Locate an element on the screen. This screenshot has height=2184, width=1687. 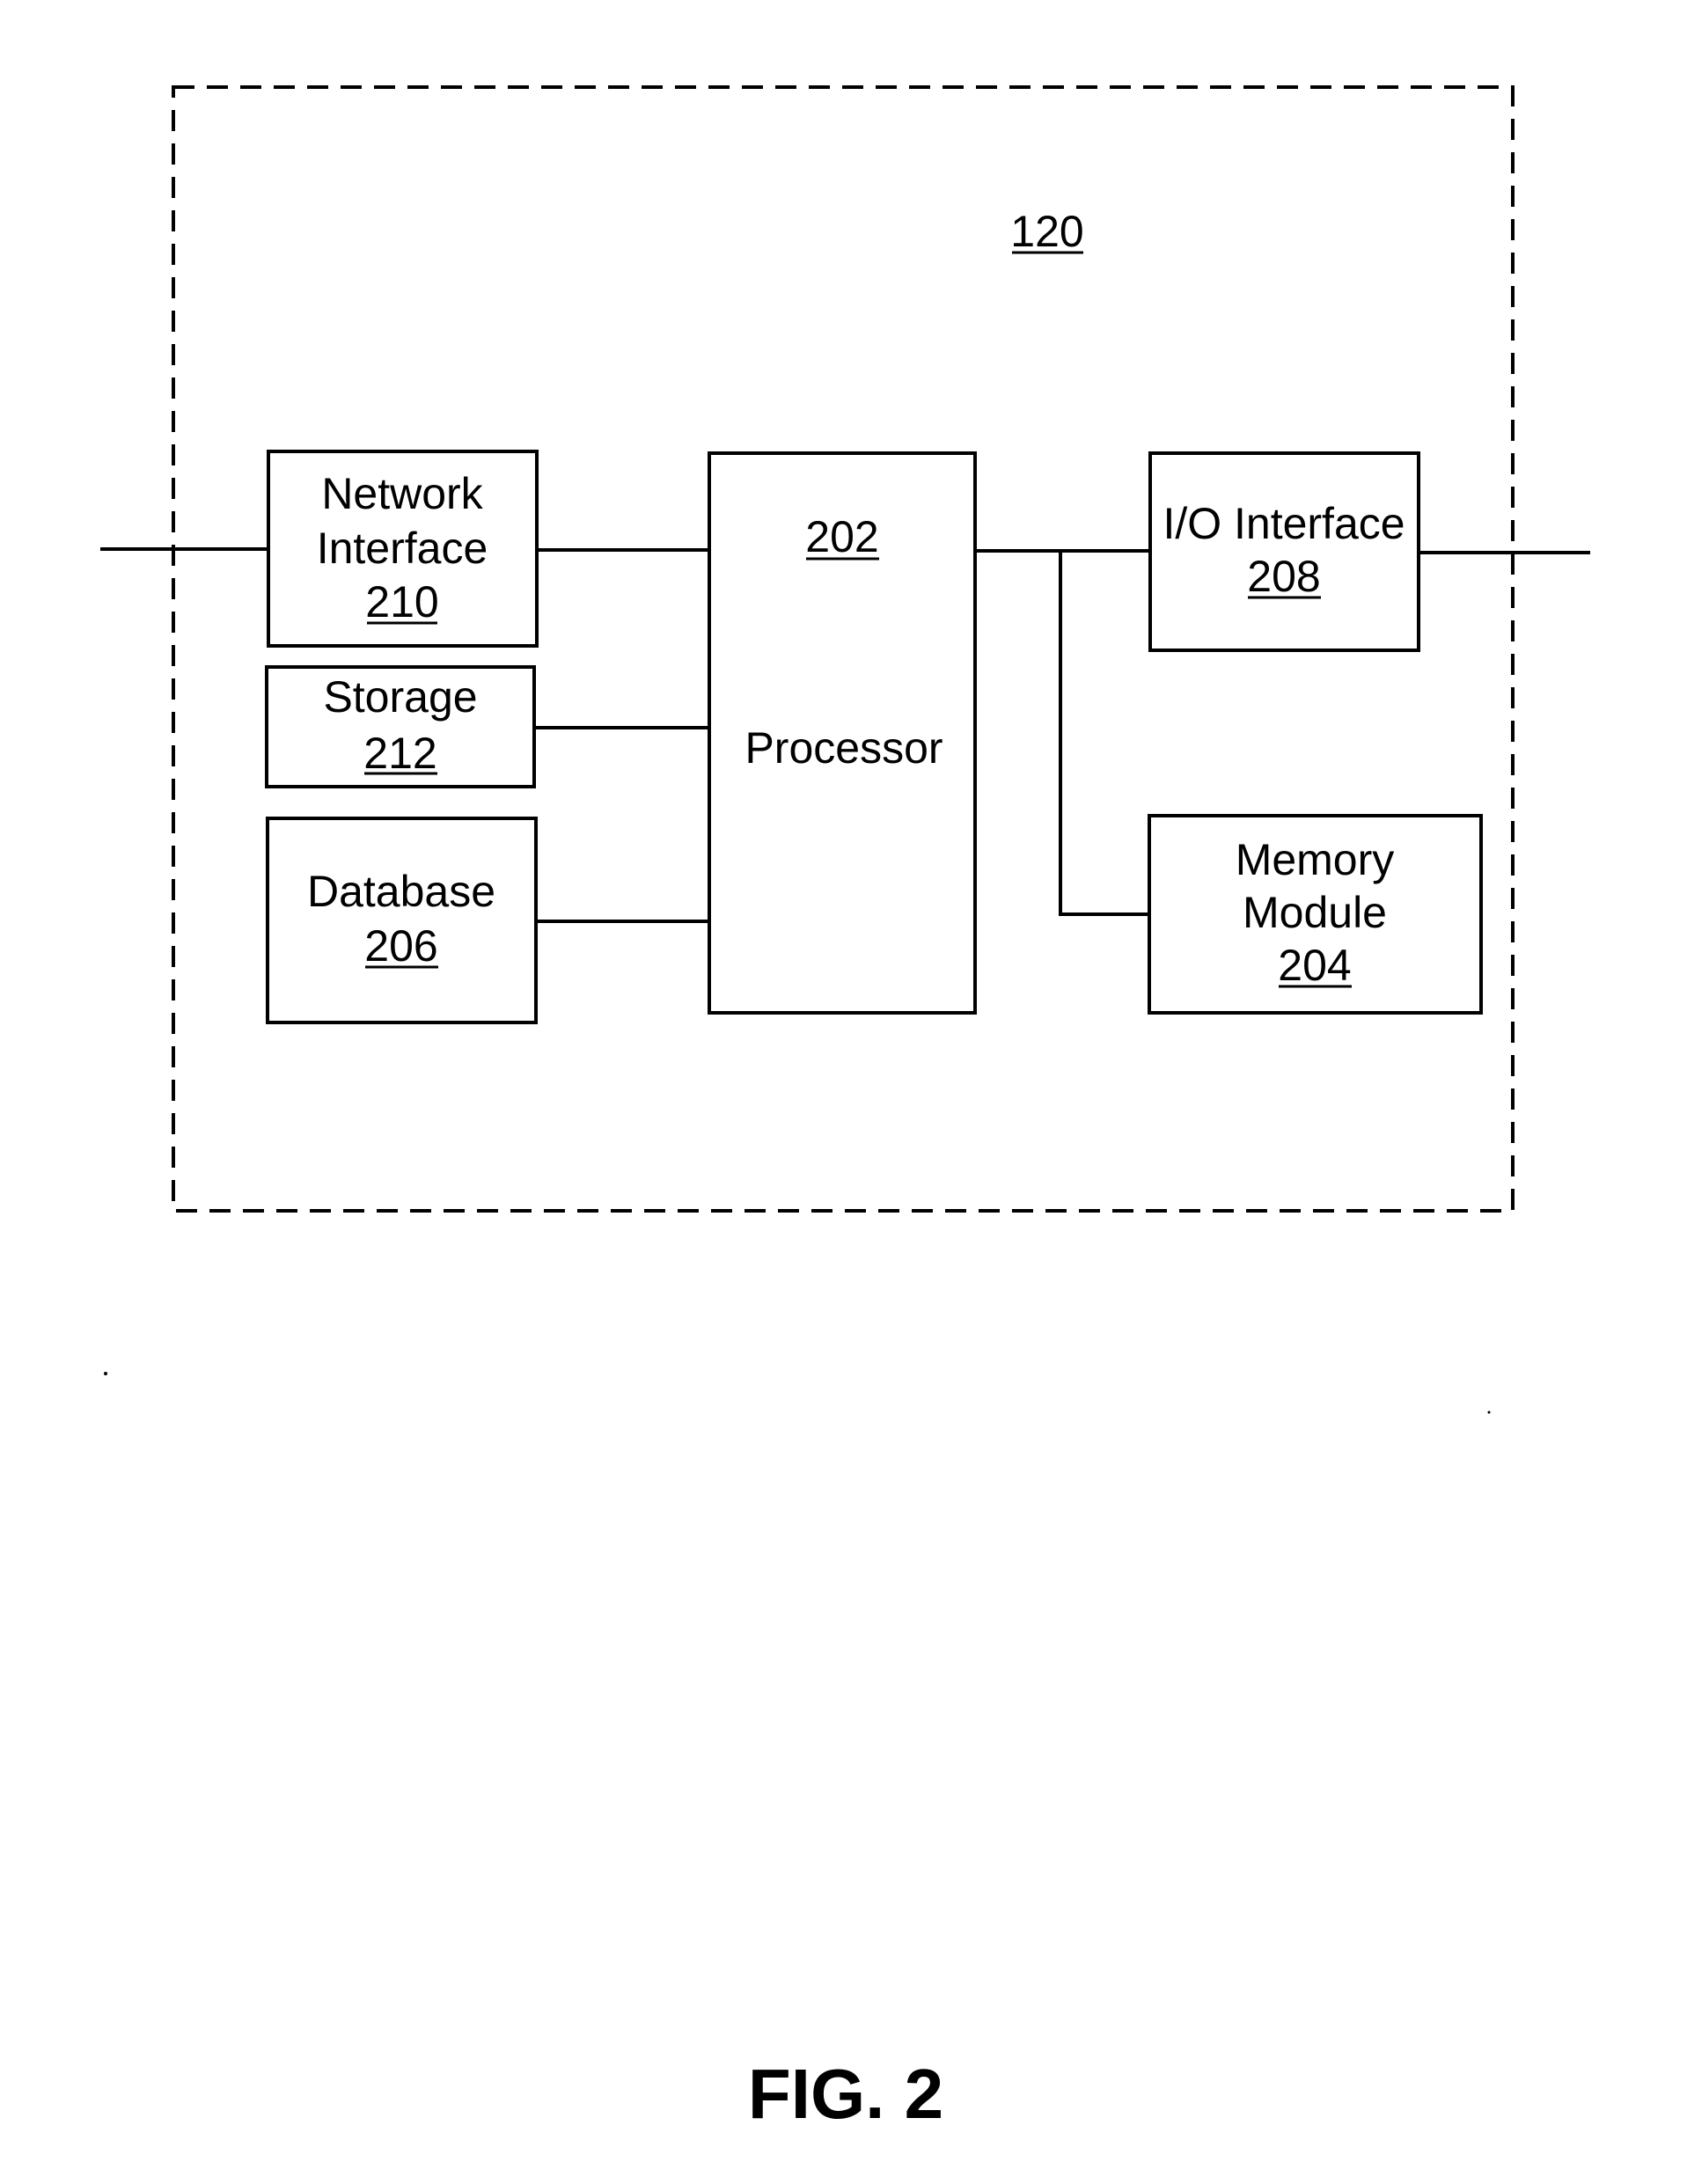
storage-ref: 212 is located at coordinates (399, 753).